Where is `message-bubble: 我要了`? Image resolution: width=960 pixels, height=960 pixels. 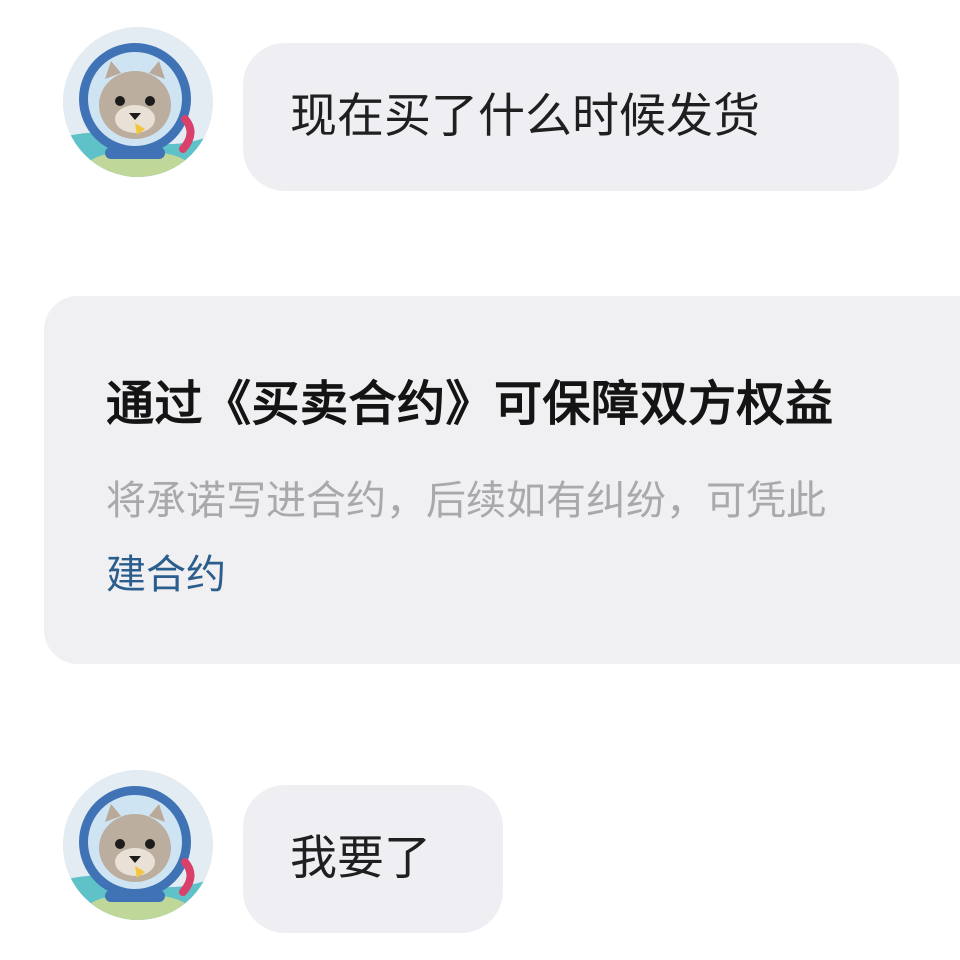 message-bubble: 我要了 is located at coordinates (373, 859).